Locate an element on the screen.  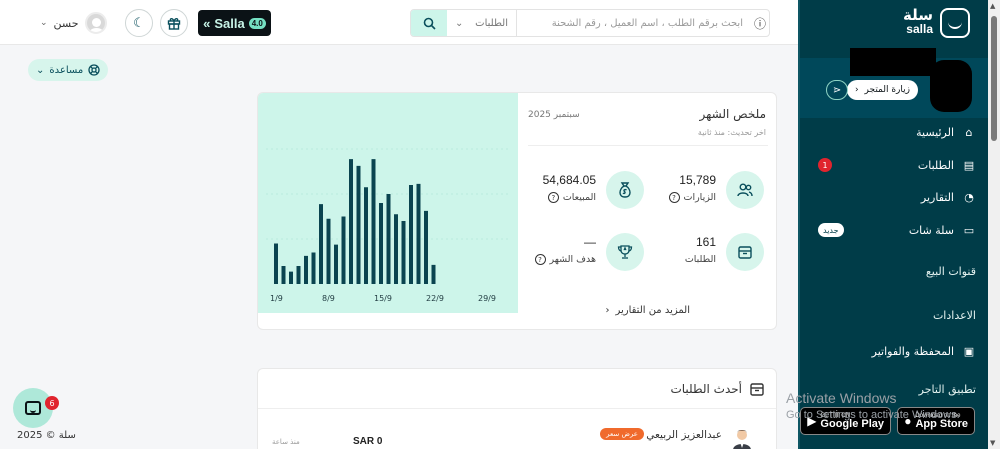
chat-icon is located at coordinates (33, 408).